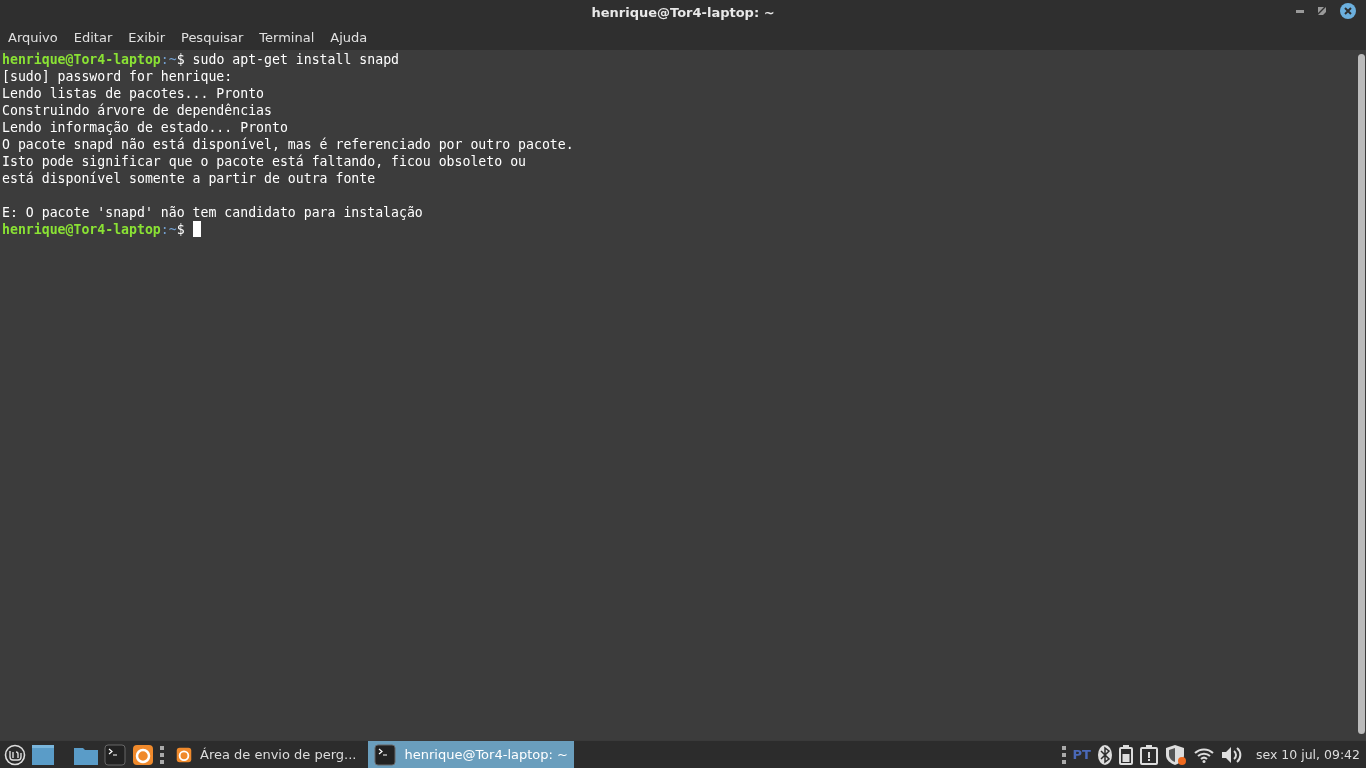  Describe the element at coordinates (118, 76) in the screenshot. I see `output-line: [sudo] password for henrique:` at that location.